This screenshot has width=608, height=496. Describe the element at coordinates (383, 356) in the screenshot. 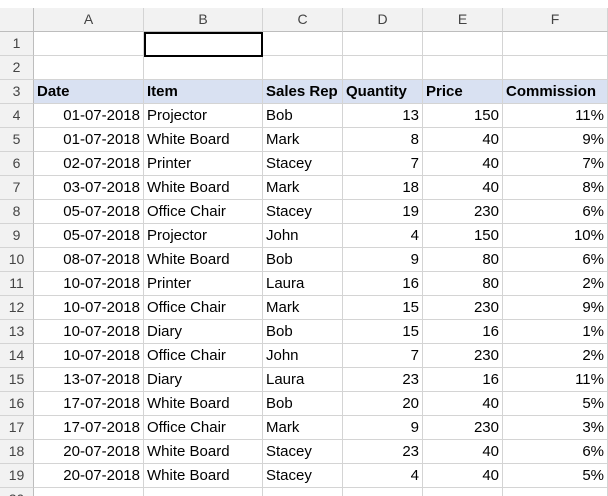

I see `cell-quantity: 7` at that location.